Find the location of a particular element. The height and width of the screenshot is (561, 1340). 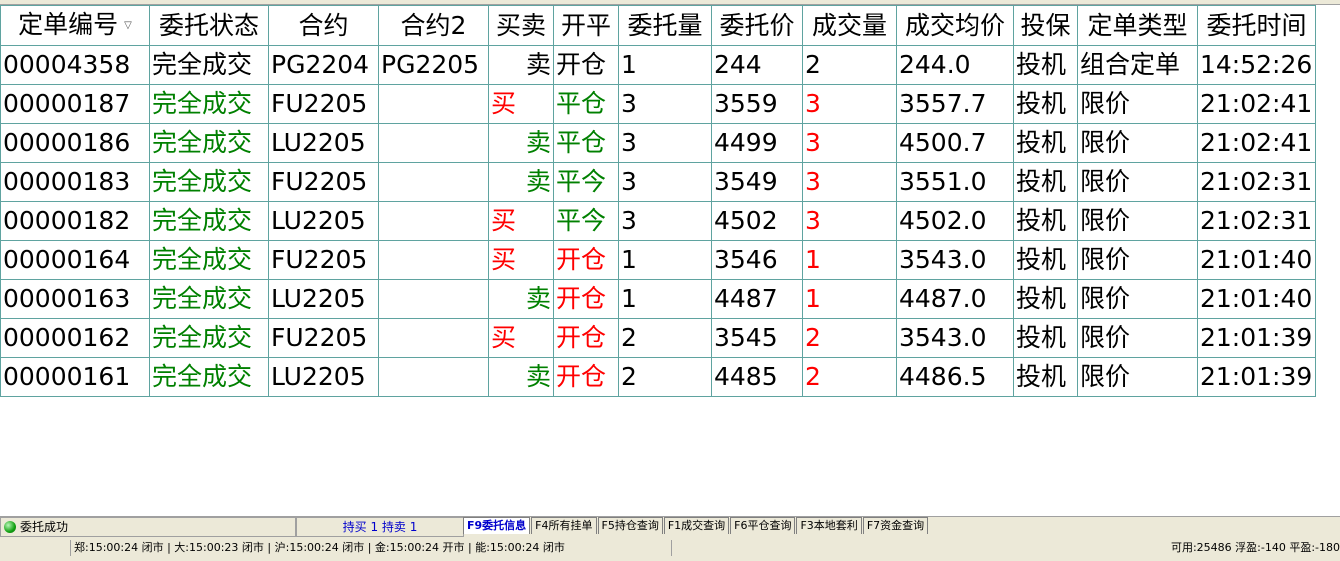

col-header-order-id: 定单编号 ▽ is located at coordinates (75, 25).